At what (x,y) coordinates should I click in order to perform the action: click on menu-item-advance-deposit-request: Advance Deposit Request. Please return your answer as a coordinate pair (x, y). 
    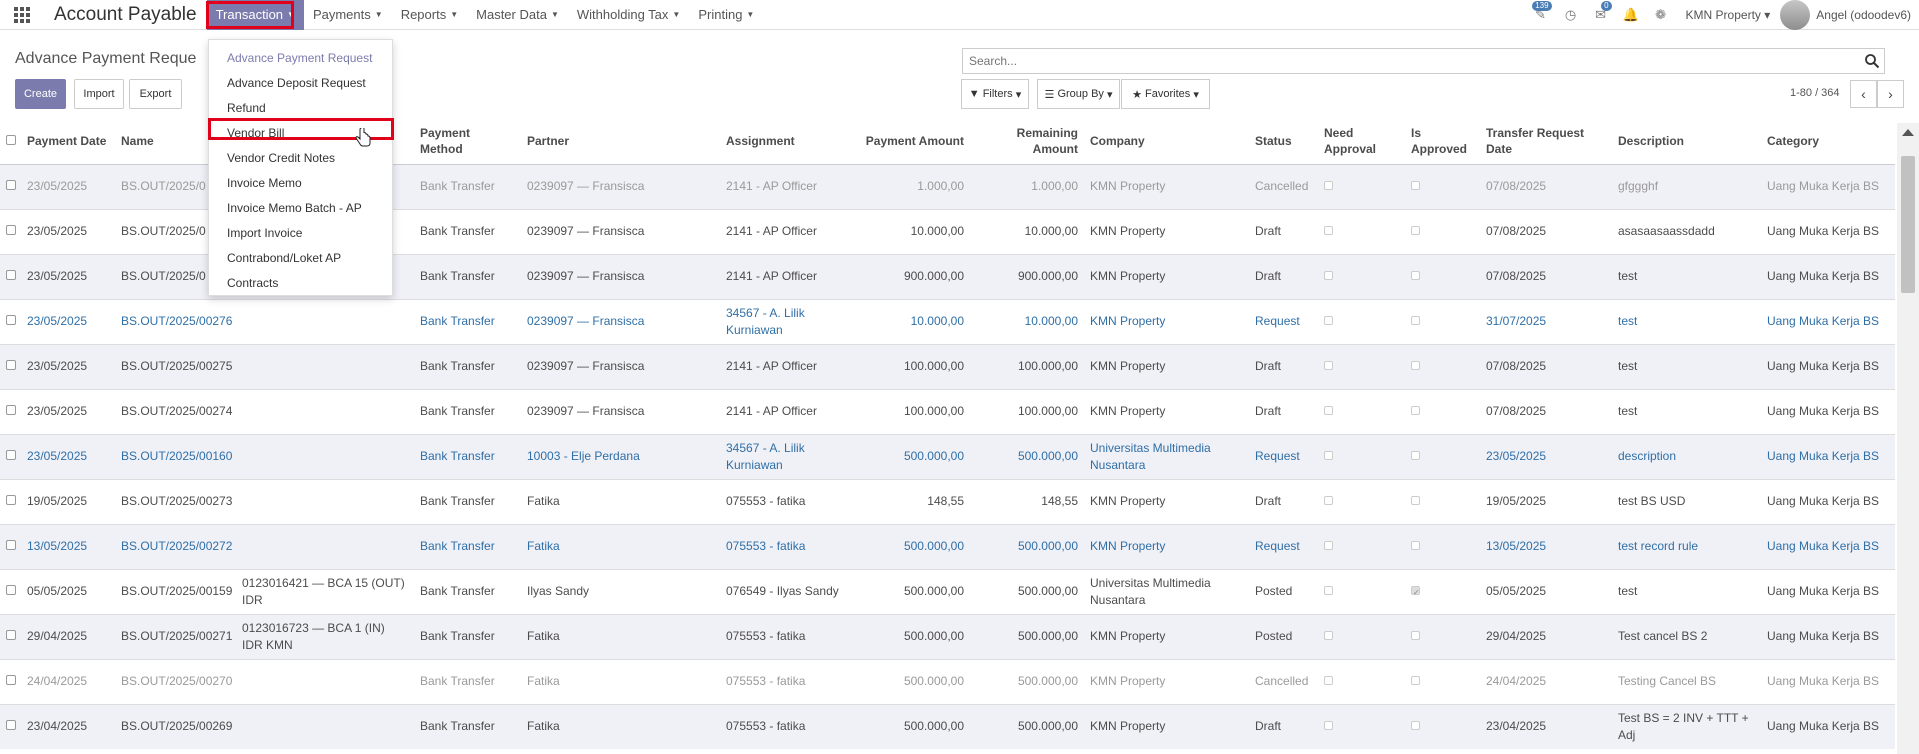
    Looking at the image, I should click on (300, 82).